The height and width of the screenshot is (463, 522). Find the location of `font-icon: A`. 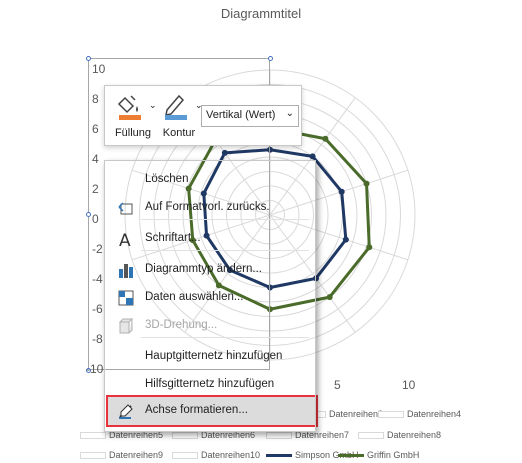

font-icon: A is located at coordinates (126, 240).